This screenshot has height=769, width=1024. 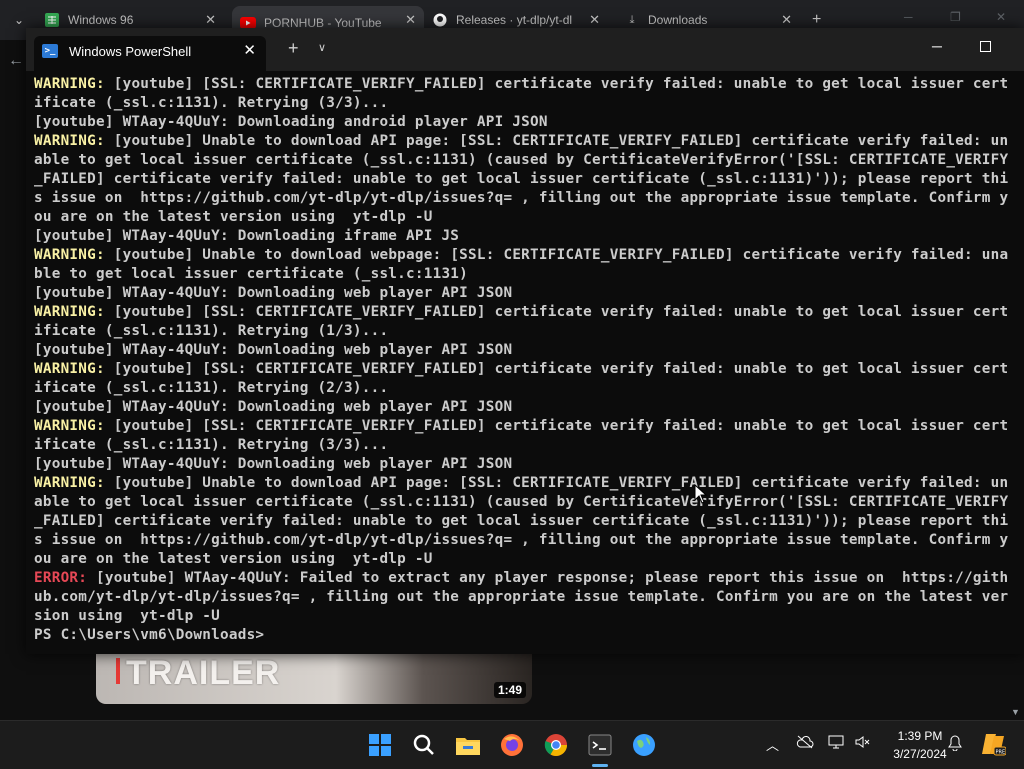 What do you see at coordinates (440, 20) in the screenshot?
I see `github-icon` at bounding box center [440, 20].